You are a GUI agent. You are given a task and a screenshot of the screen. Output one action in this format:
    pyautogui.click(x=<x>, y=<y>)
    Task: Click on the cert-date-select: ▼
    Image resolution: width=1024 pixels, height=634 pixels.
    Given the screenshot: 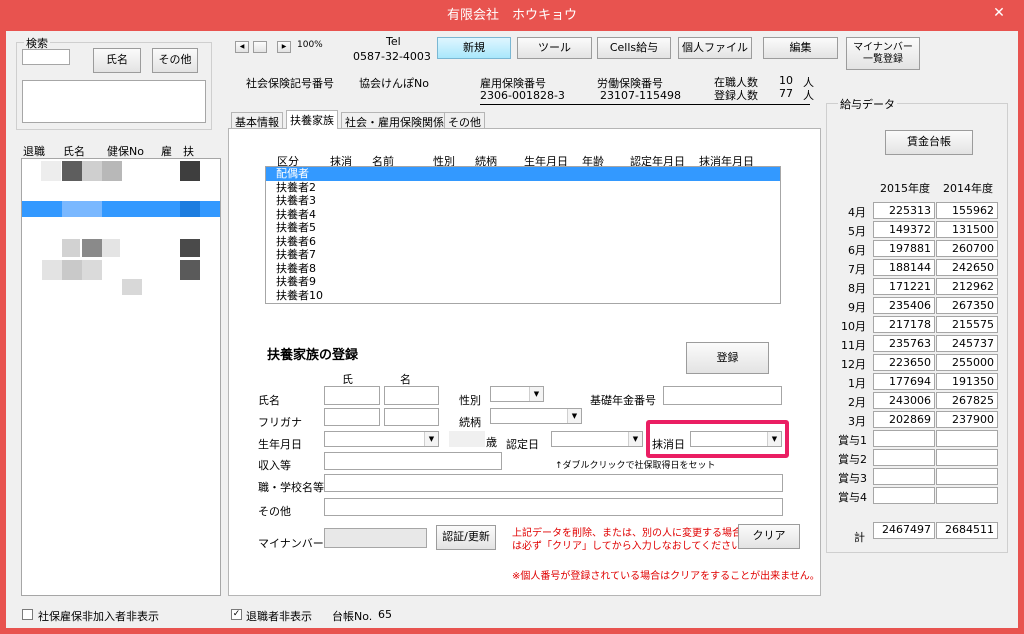 What is the action you would take?
    pyautogui.click(x=597, y=439)
    